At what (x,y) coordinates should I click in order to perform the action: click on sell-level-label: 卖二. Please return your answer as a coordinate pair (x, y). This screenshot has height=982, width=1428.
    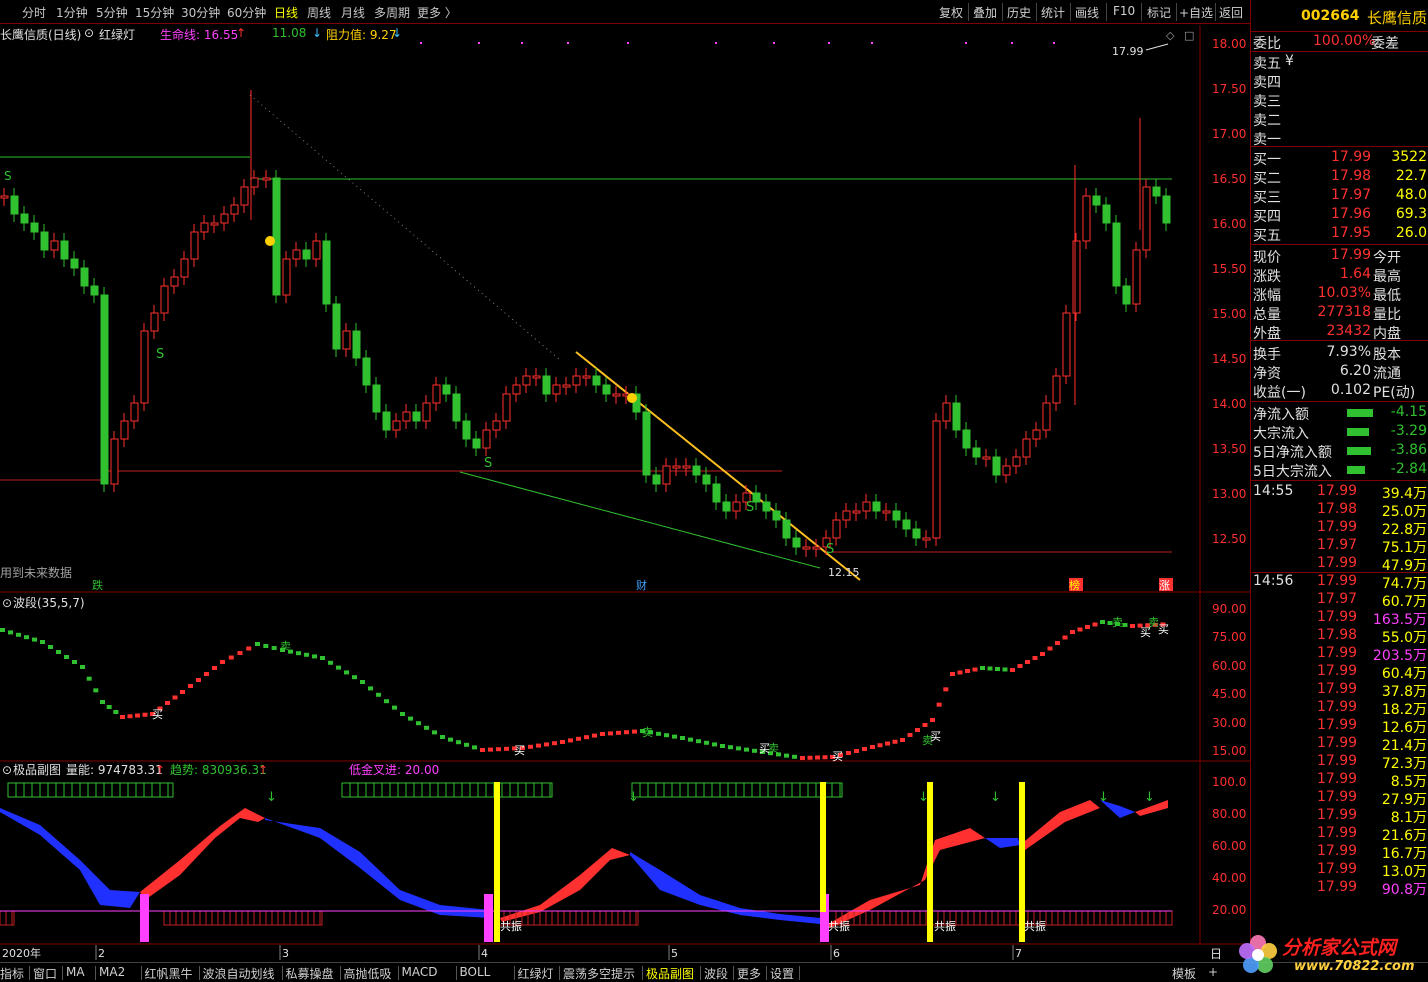
    Looking at the image, I should click on (1267, 121).